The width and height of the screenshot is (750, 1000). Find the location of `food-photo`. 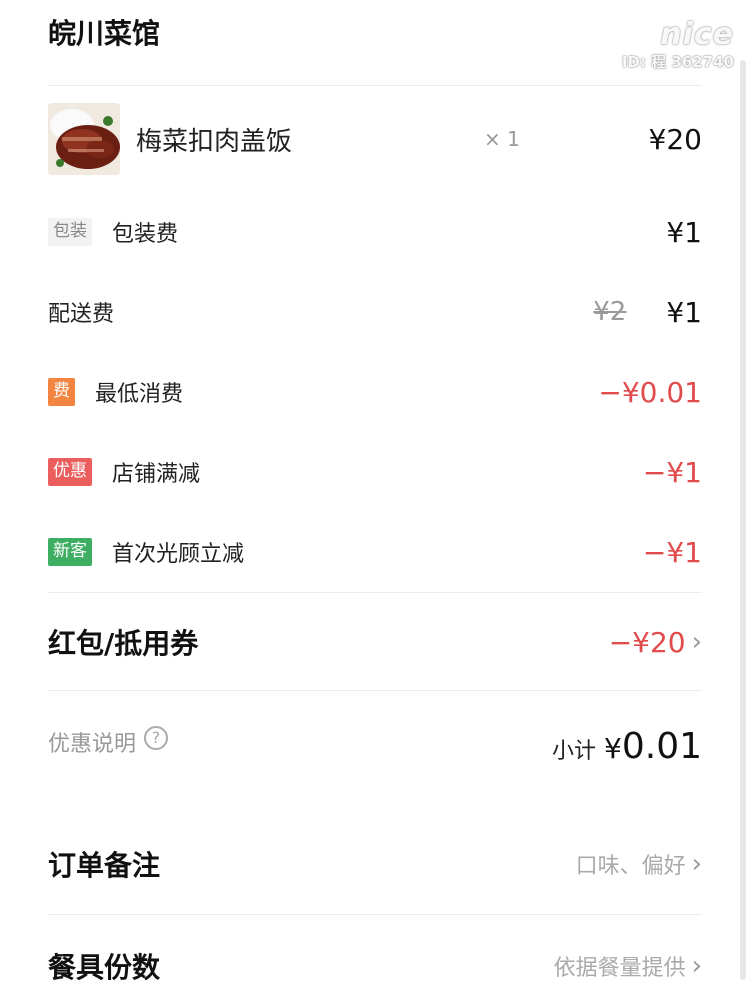

food-photo is located at coordinates (84, 139).